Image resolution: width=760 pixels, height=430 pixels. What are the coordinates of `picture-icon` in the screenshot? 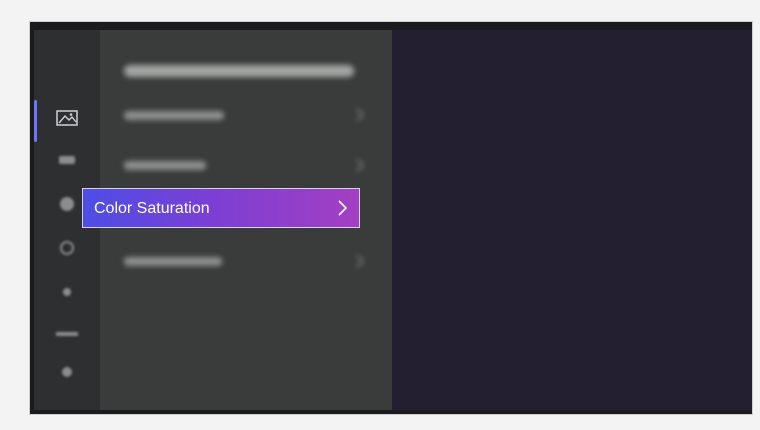 It's located at (67, 118).